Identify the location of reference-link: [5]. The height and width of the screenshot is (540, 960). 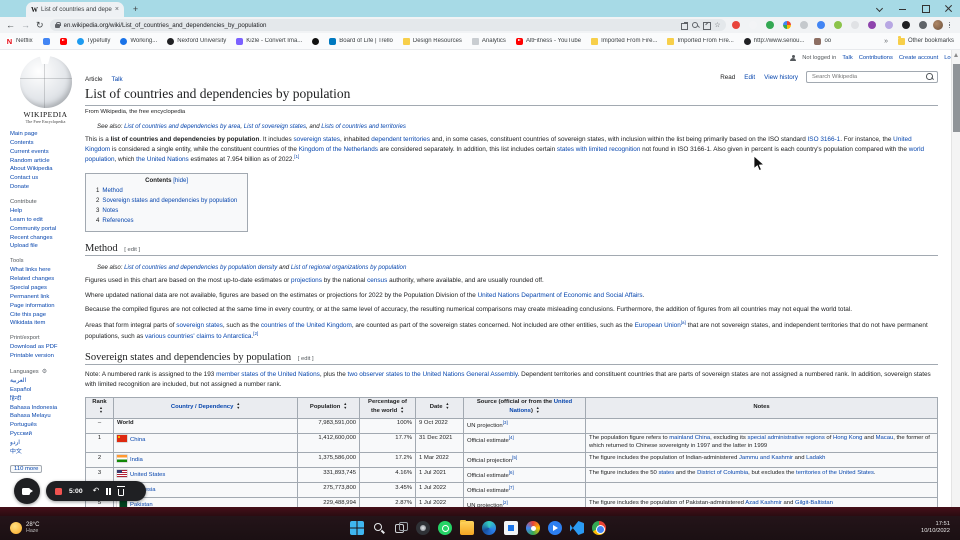
(514, 457).